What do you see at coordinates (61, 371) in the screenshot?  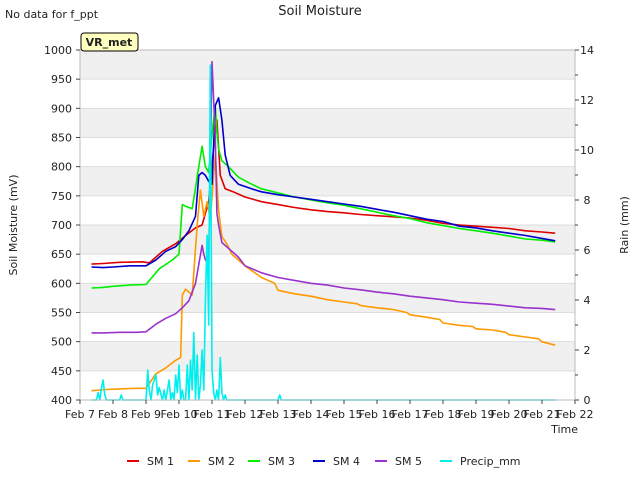 I see `left-tick-label: 450` at bounding box center [61, 371].